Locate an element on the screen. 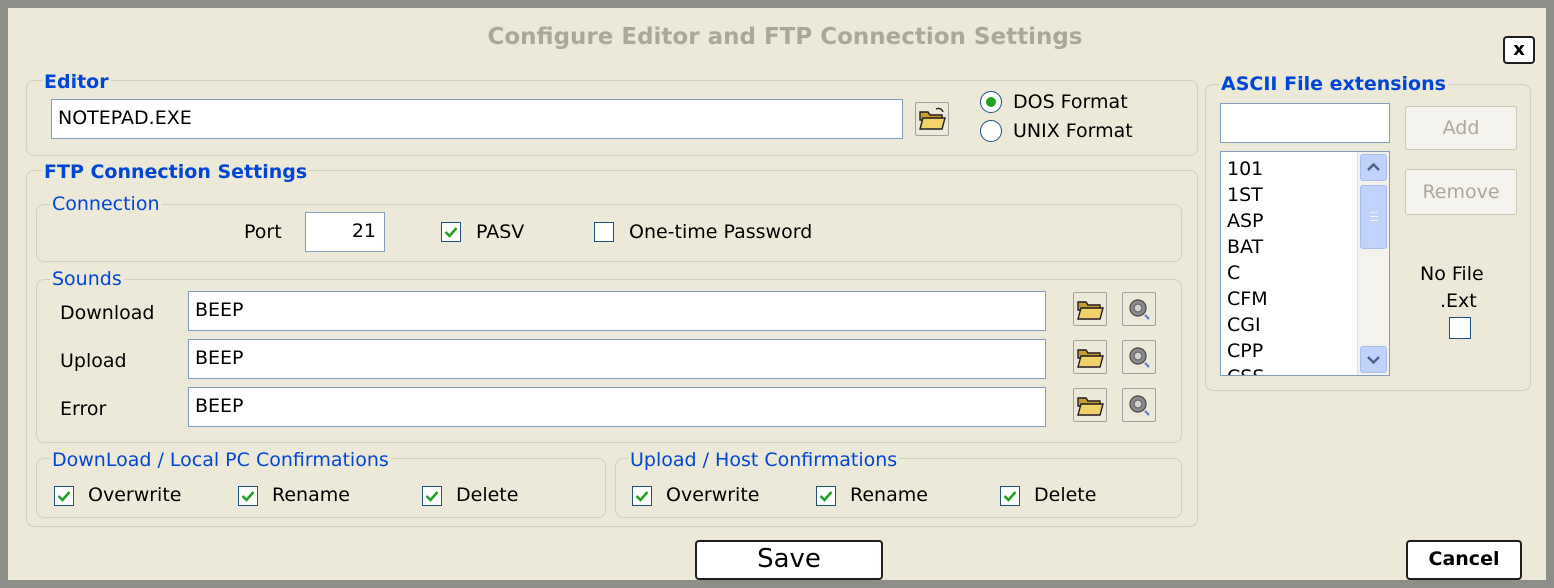 The height and width of the screenshot is (588, 1554). extensions-list: 1011STASPBATCCFMCGICPPCSS is located at coordinates (1305, 263).